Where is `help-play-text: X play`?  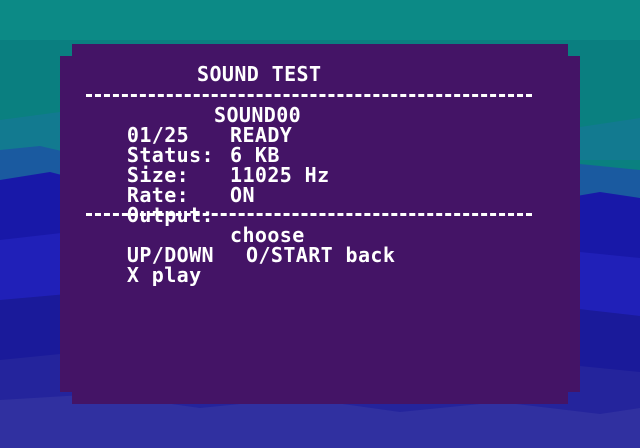 help-play-text: X play is located at coordinates (164, 275).